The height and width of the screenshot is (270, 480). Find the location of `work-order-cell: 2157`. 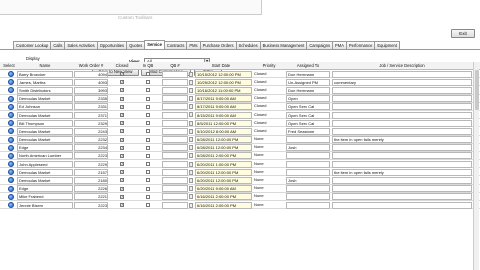

work-order-cell: 2157 is located at coordinates (91, 172).